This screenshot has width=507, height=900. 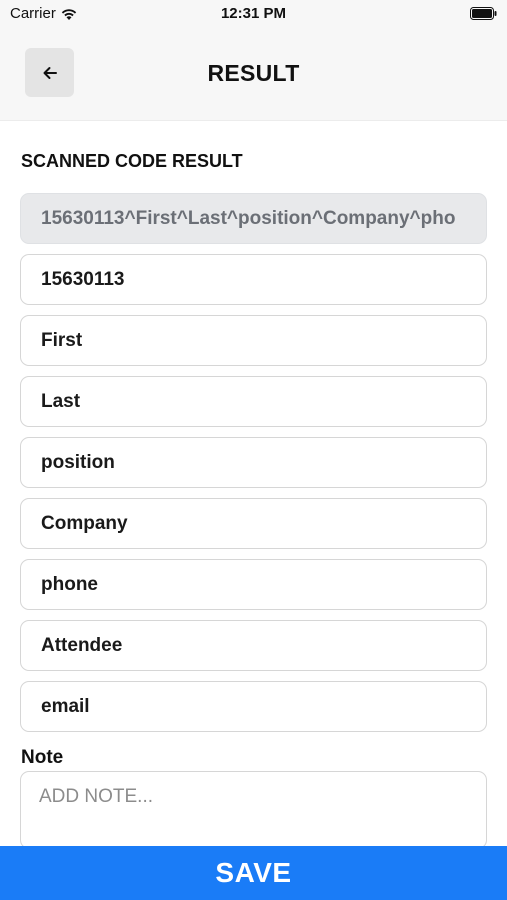 I want to click on status-bar: Carrier 12:31 PM, so click(x=253, y=14).